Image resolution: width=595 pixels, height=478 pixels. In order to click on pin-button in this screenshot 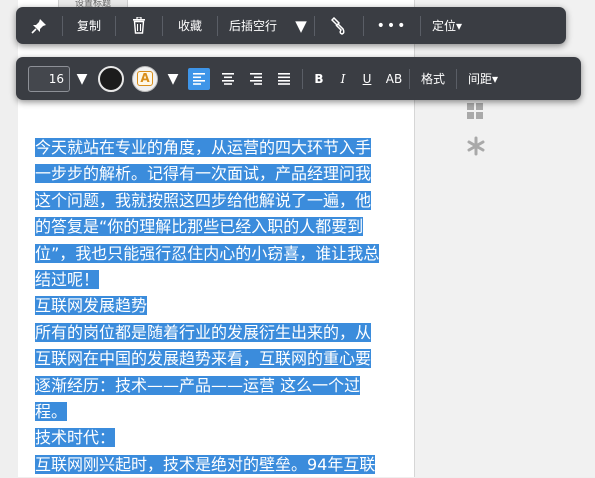, I will do `click(39, 25)`.